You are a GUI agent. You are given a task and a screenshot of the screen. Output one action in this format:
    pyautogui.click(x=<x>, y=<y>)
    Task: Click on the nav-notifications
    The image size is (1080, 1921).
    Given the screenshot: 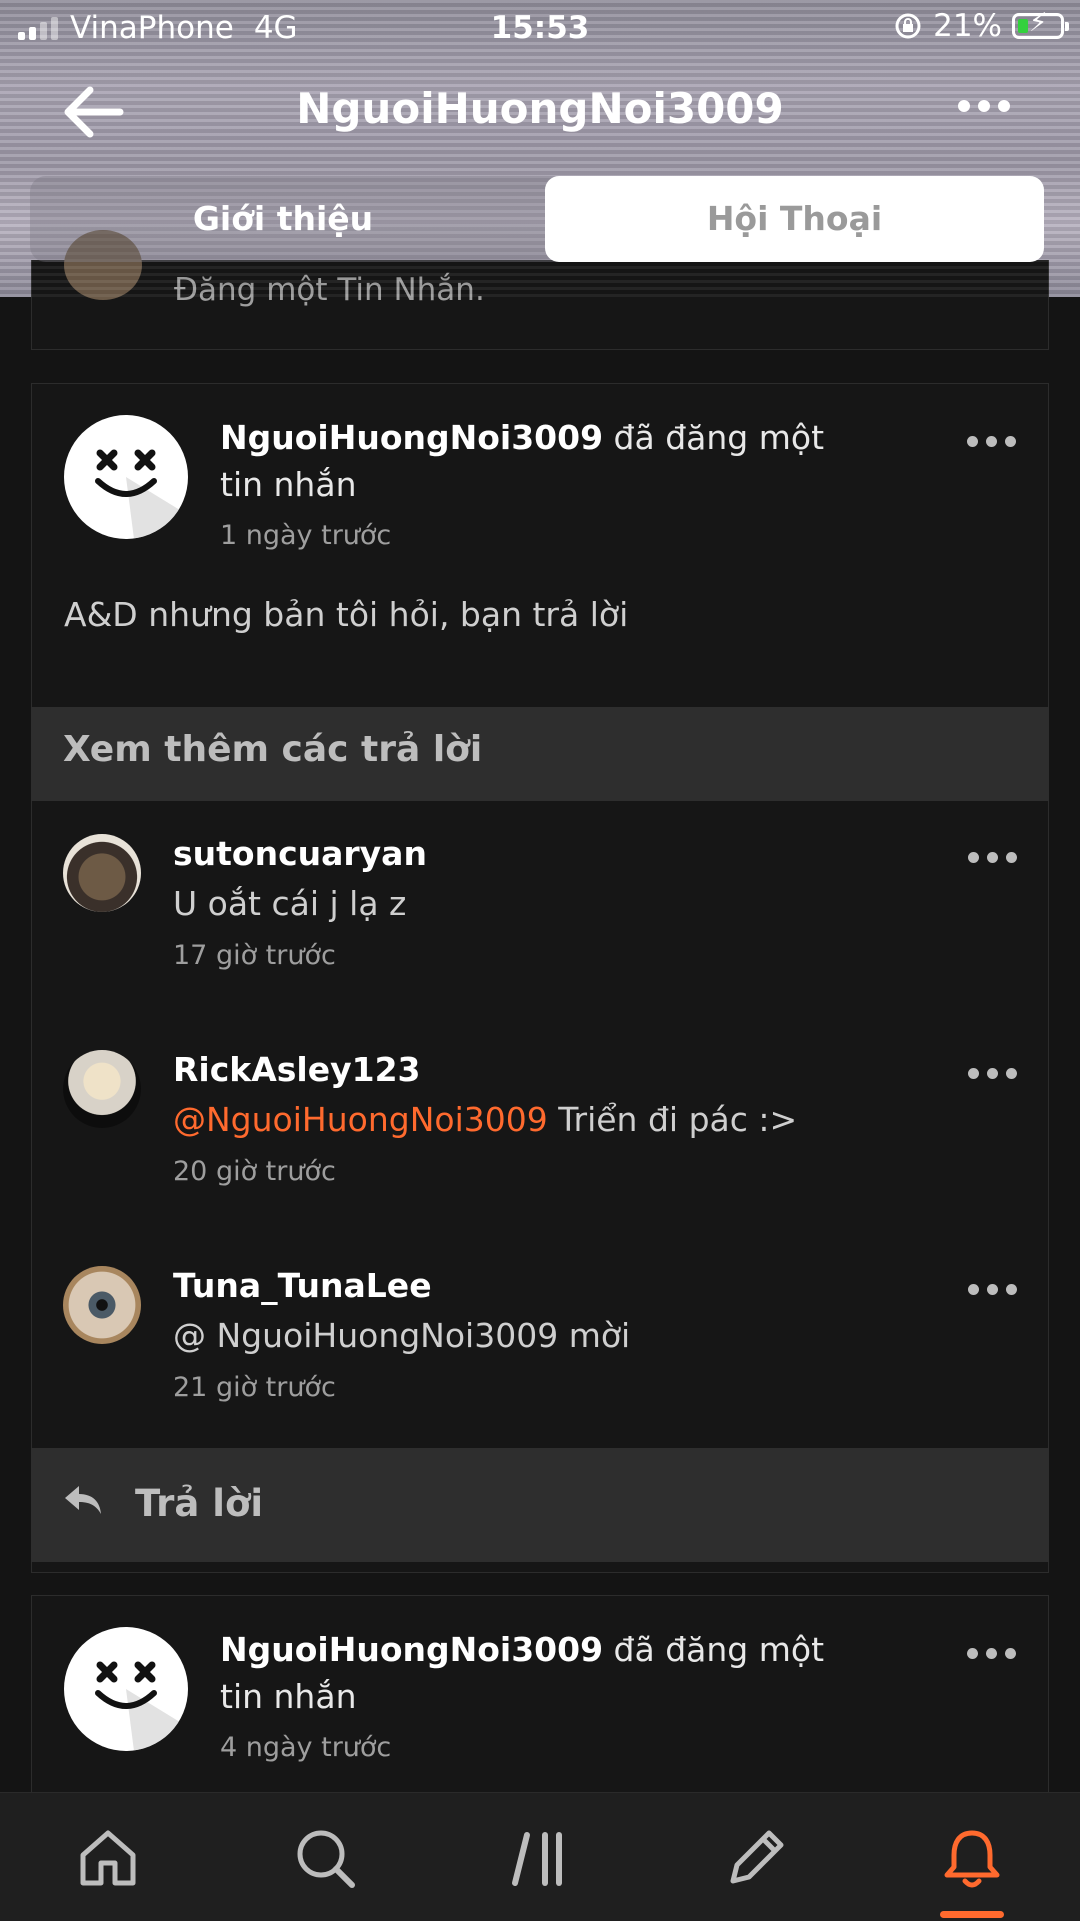 What is the action you would take?
    pyautogui.click(x=972, y=1858)
    